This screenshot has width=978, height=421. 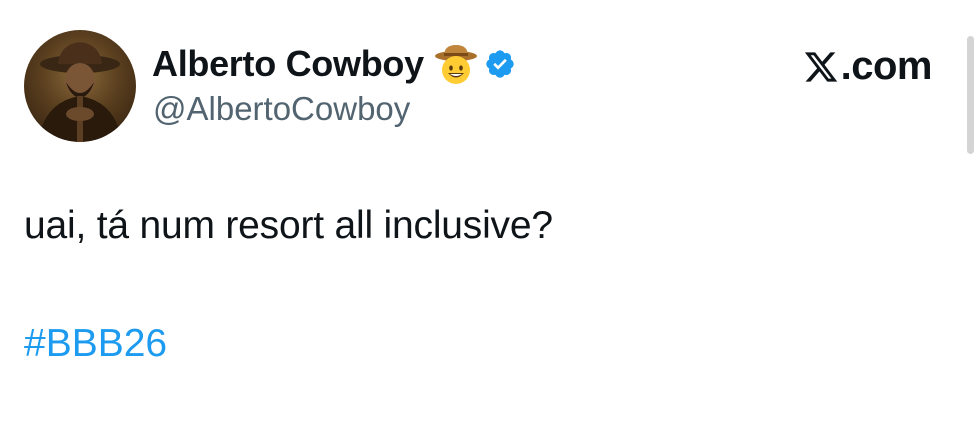 What do you see at coordinates (970, 95) in the screenshot?
I see `scrollbar` at bounding box center [970, 95].